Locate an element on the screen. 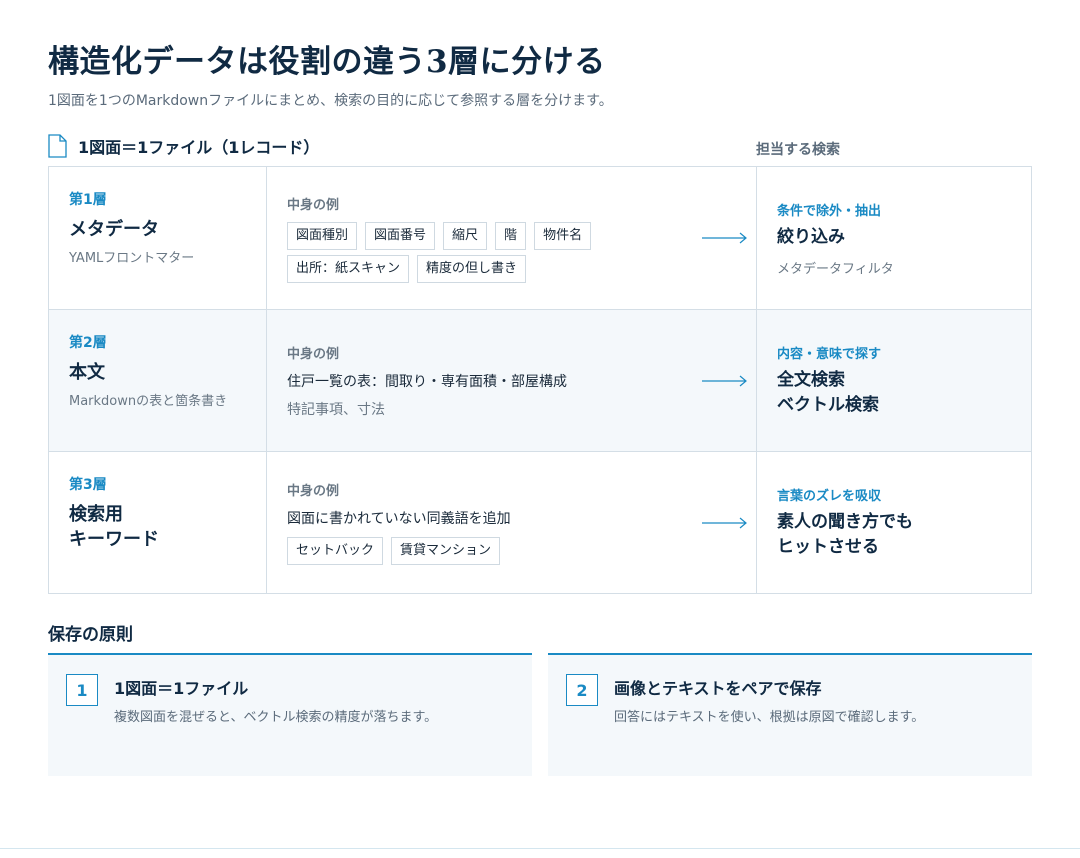  layer-info: 第3層 検索用 キーワード is located at coordinates (158, 522).